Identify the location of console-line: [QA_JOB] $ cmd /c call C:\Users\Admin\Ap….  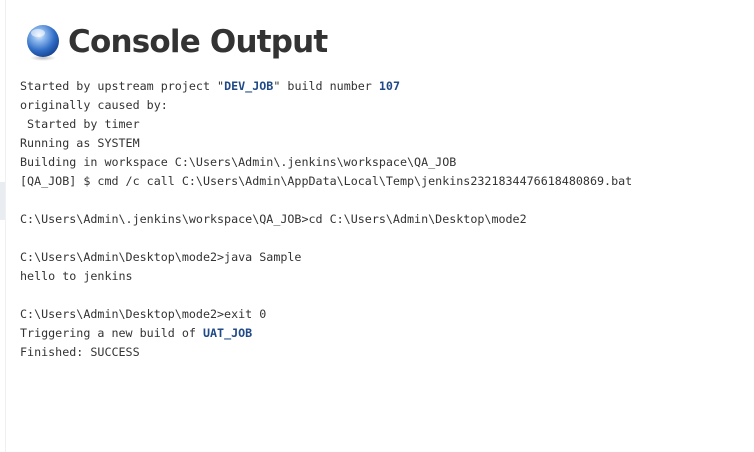
(326, 181).